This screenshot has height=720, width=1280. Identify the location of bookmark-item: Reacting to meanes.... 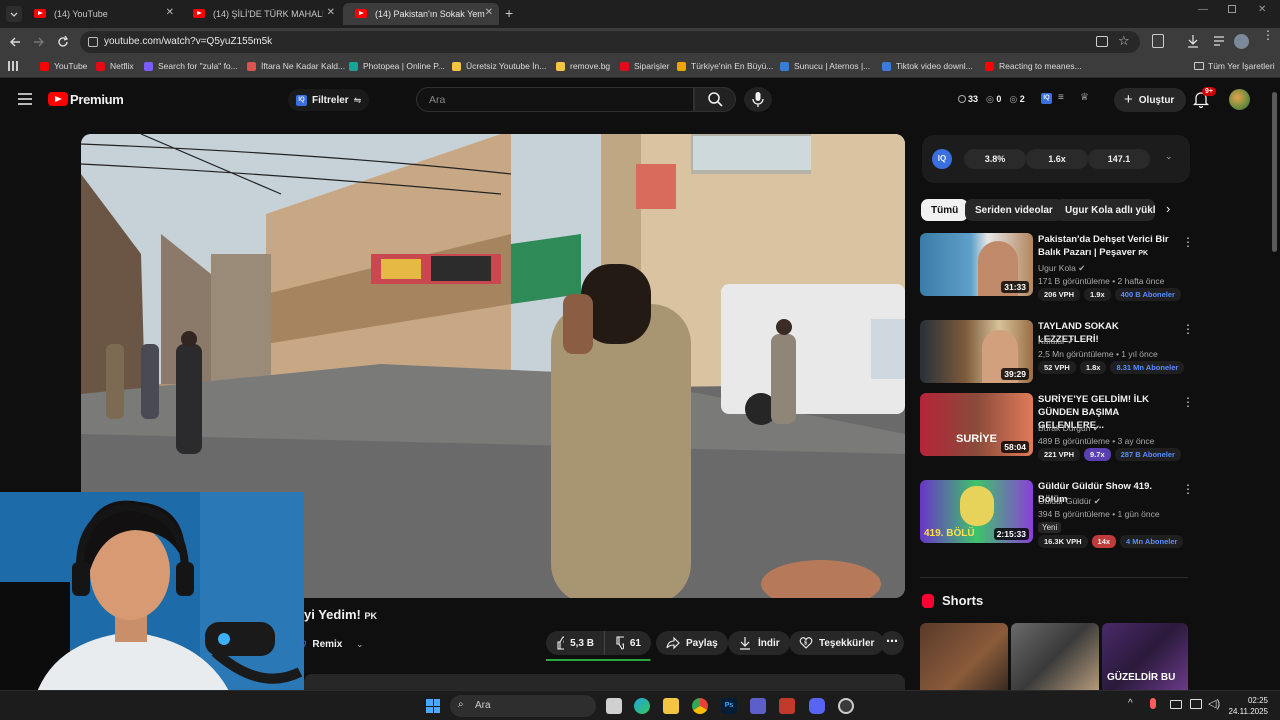
(1033, 66).